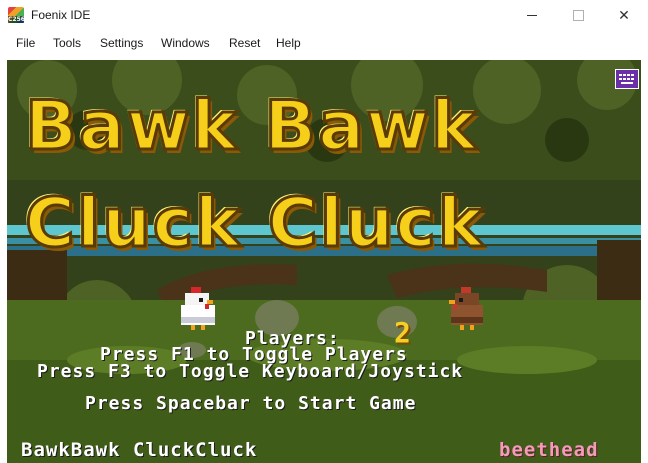 This screenshot has width=648, height=463. What do you see at coordinates (25, 43) in the screenshot?
I see `menu-file: File` at bounding box center [25, 43].